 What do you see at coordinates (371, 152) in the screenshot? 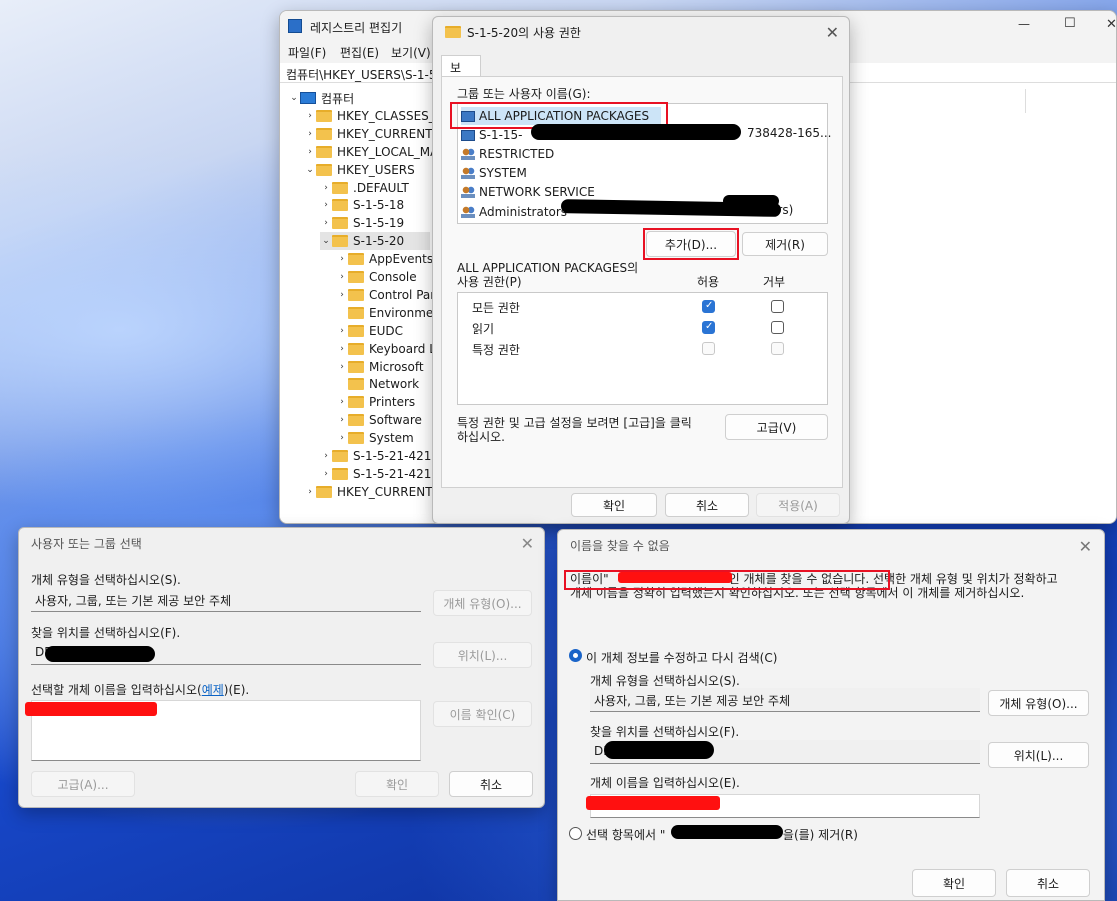
I see `tree-item: › HKEY_LOCAL_MA` at bounding box center [371, 152].